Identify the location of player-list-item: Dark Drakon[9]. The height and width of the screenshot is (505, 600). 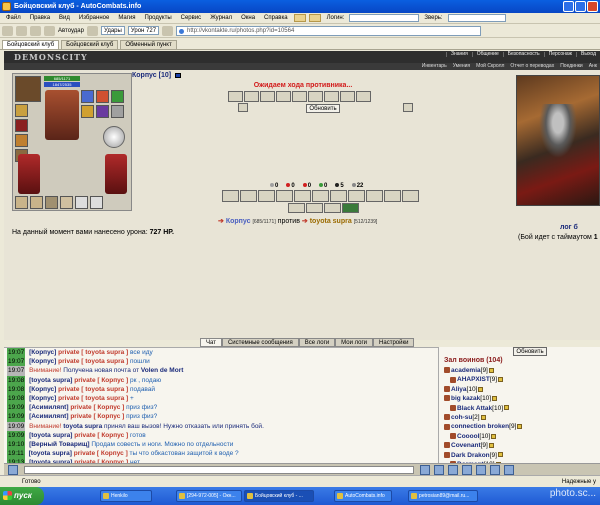
(473, 455).